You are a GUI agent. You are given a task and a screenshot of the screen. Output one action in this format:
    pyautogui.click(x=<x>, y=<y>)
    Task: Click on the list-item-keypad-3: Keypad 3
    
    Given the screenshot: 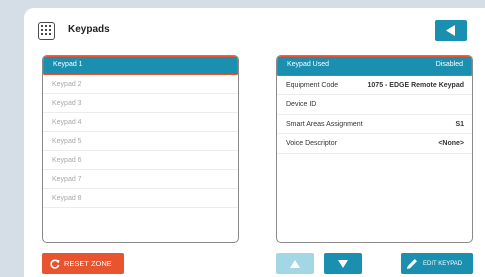 What is the action you would take?
    pyautogui.click(x=140, y=103)
    